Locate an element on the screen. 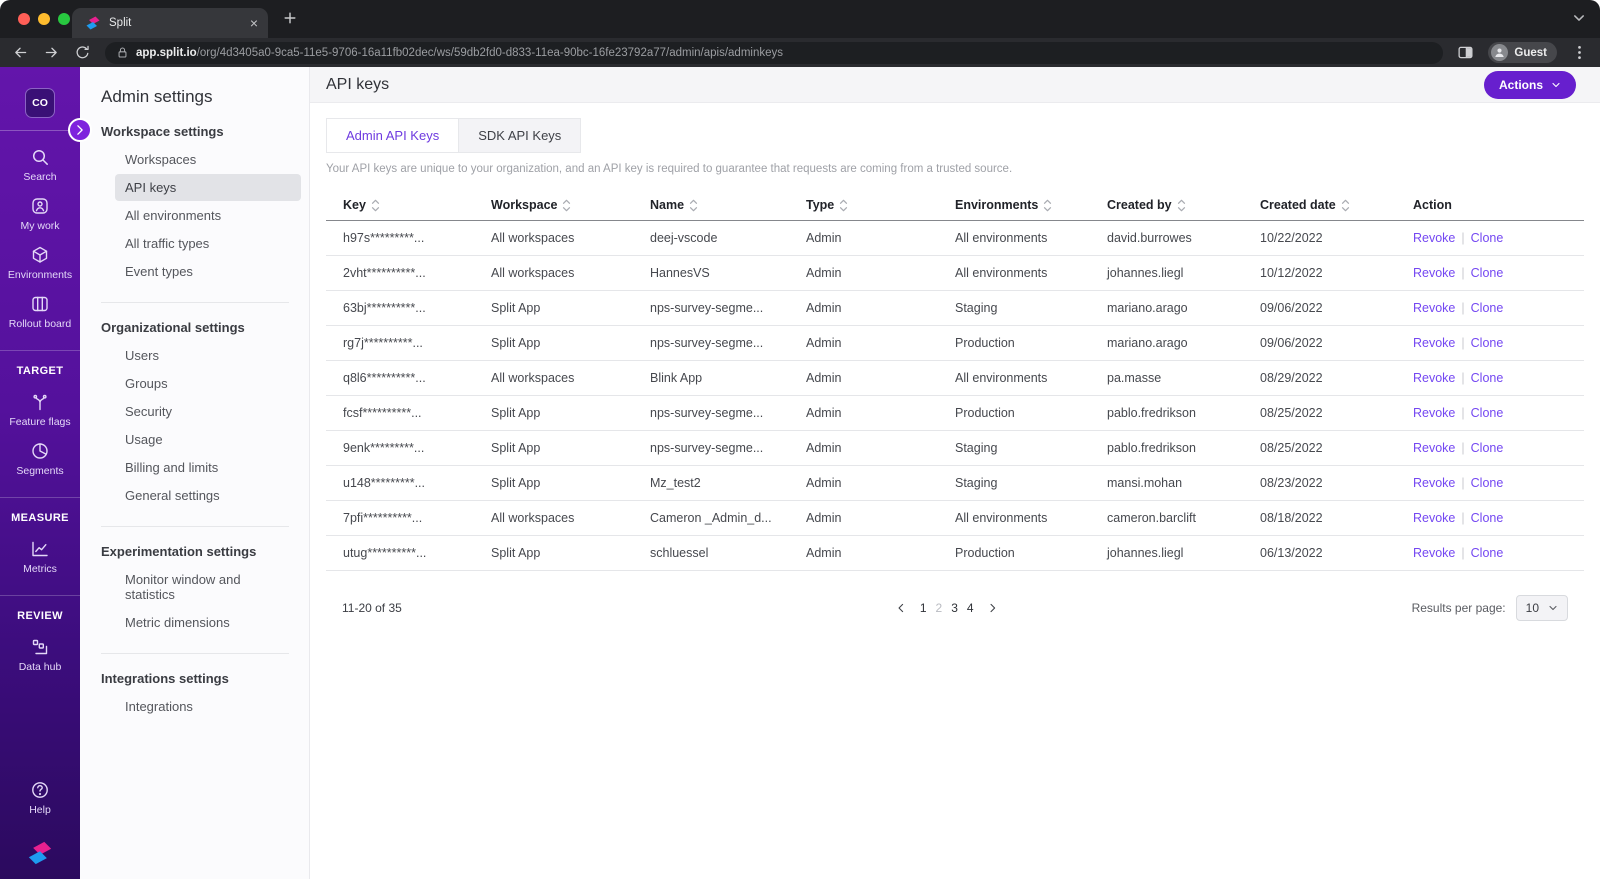 The height and width of the screenshot is (879, 1600). column-header-key: Key is located at coordinates (408, 205).